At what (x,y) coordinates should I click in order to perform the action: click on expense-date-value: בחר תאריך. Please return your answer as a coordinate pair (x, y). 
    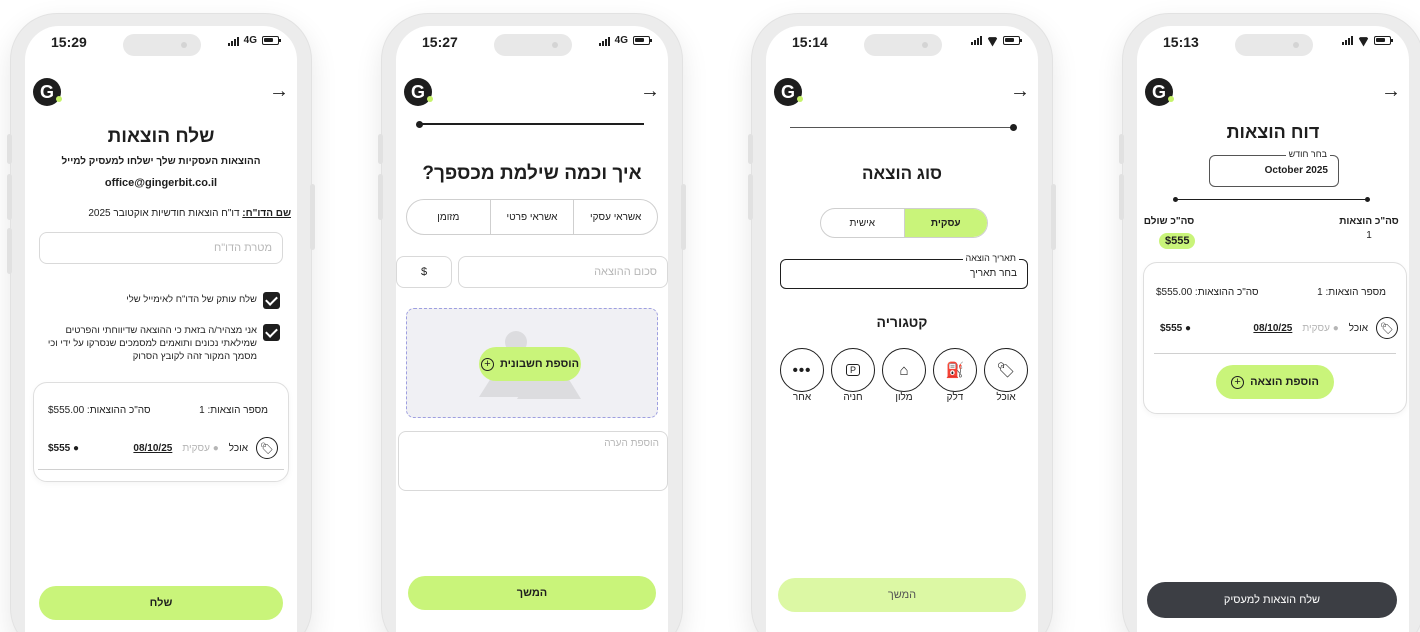
    Looking at the image, I should click on (993, 273).